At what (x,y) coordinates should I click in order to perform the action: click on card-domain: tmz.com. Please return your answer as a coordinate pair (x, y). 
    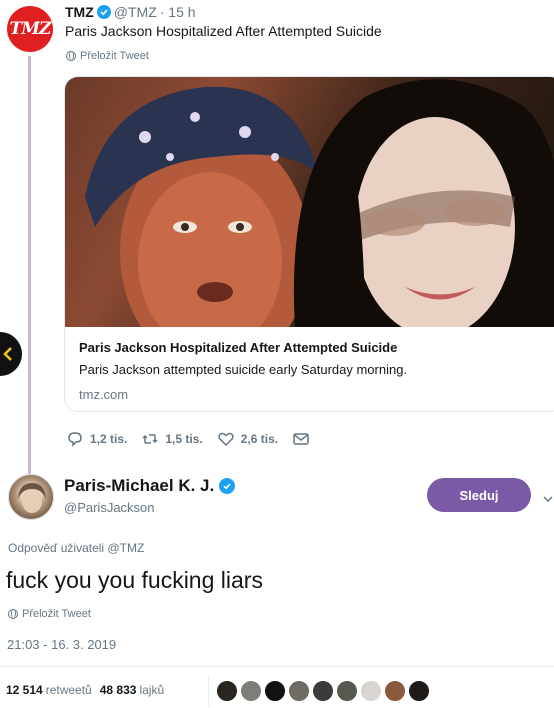
    Looking at the image, I should click on (104, 394).